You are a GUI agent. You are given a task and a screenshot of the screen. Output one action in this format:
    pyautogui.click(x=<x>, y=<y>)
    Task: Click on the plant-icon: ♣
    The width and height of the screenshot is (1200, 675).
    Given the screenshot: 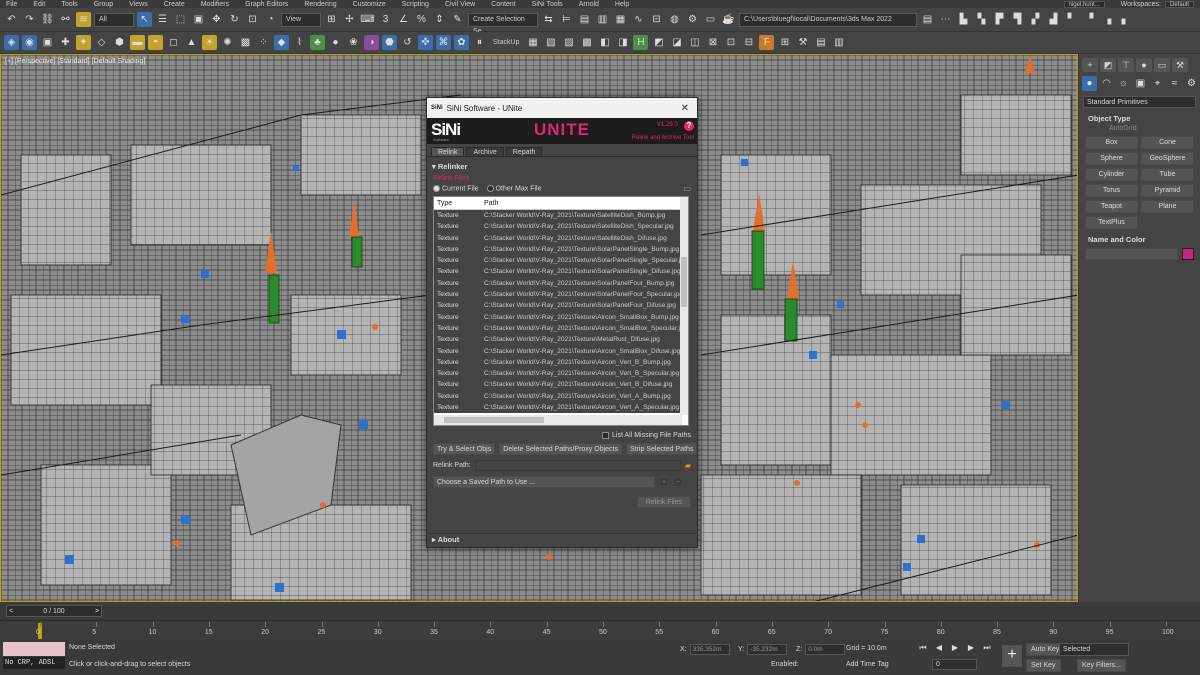 What is the action you would take?
    pyautogui.click(x=317, y=42)
    